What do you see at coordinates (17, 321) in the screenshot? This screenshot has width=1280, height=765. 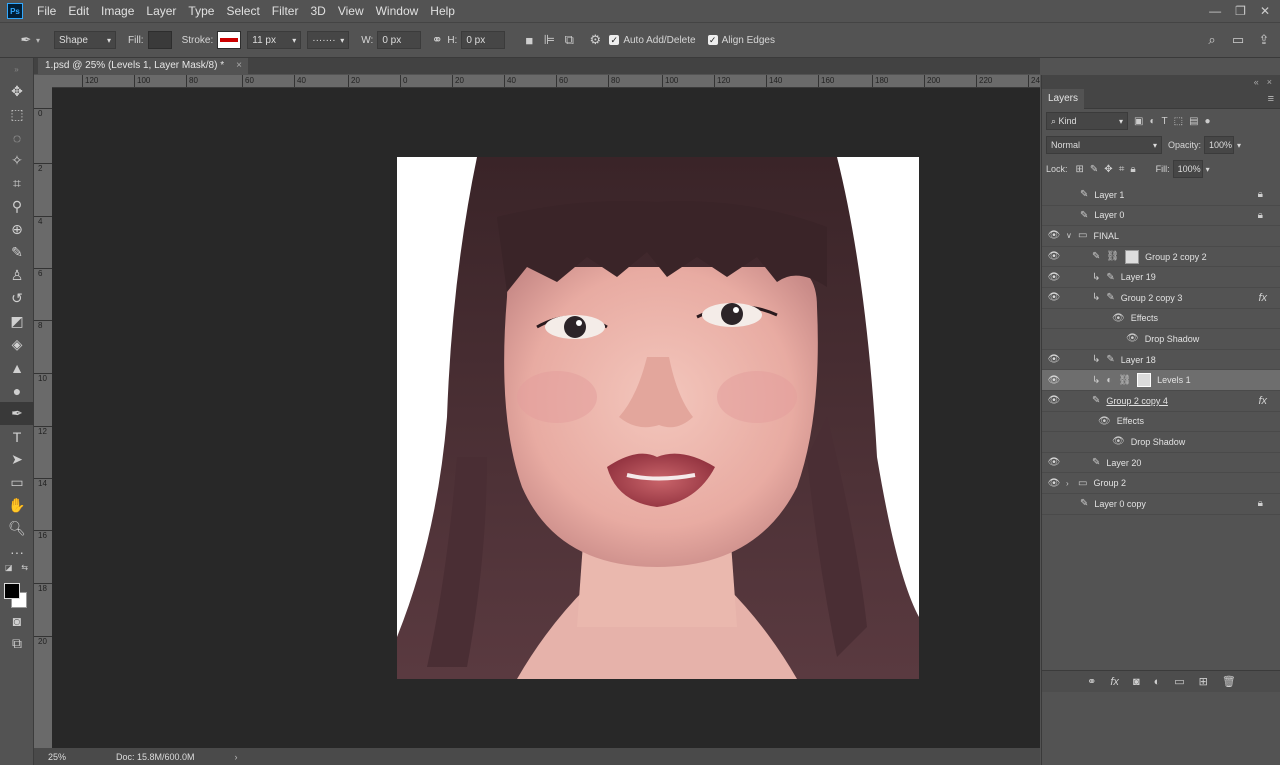 I see `eraser-tool-icon: ◩` at bounding box center [17, 321].